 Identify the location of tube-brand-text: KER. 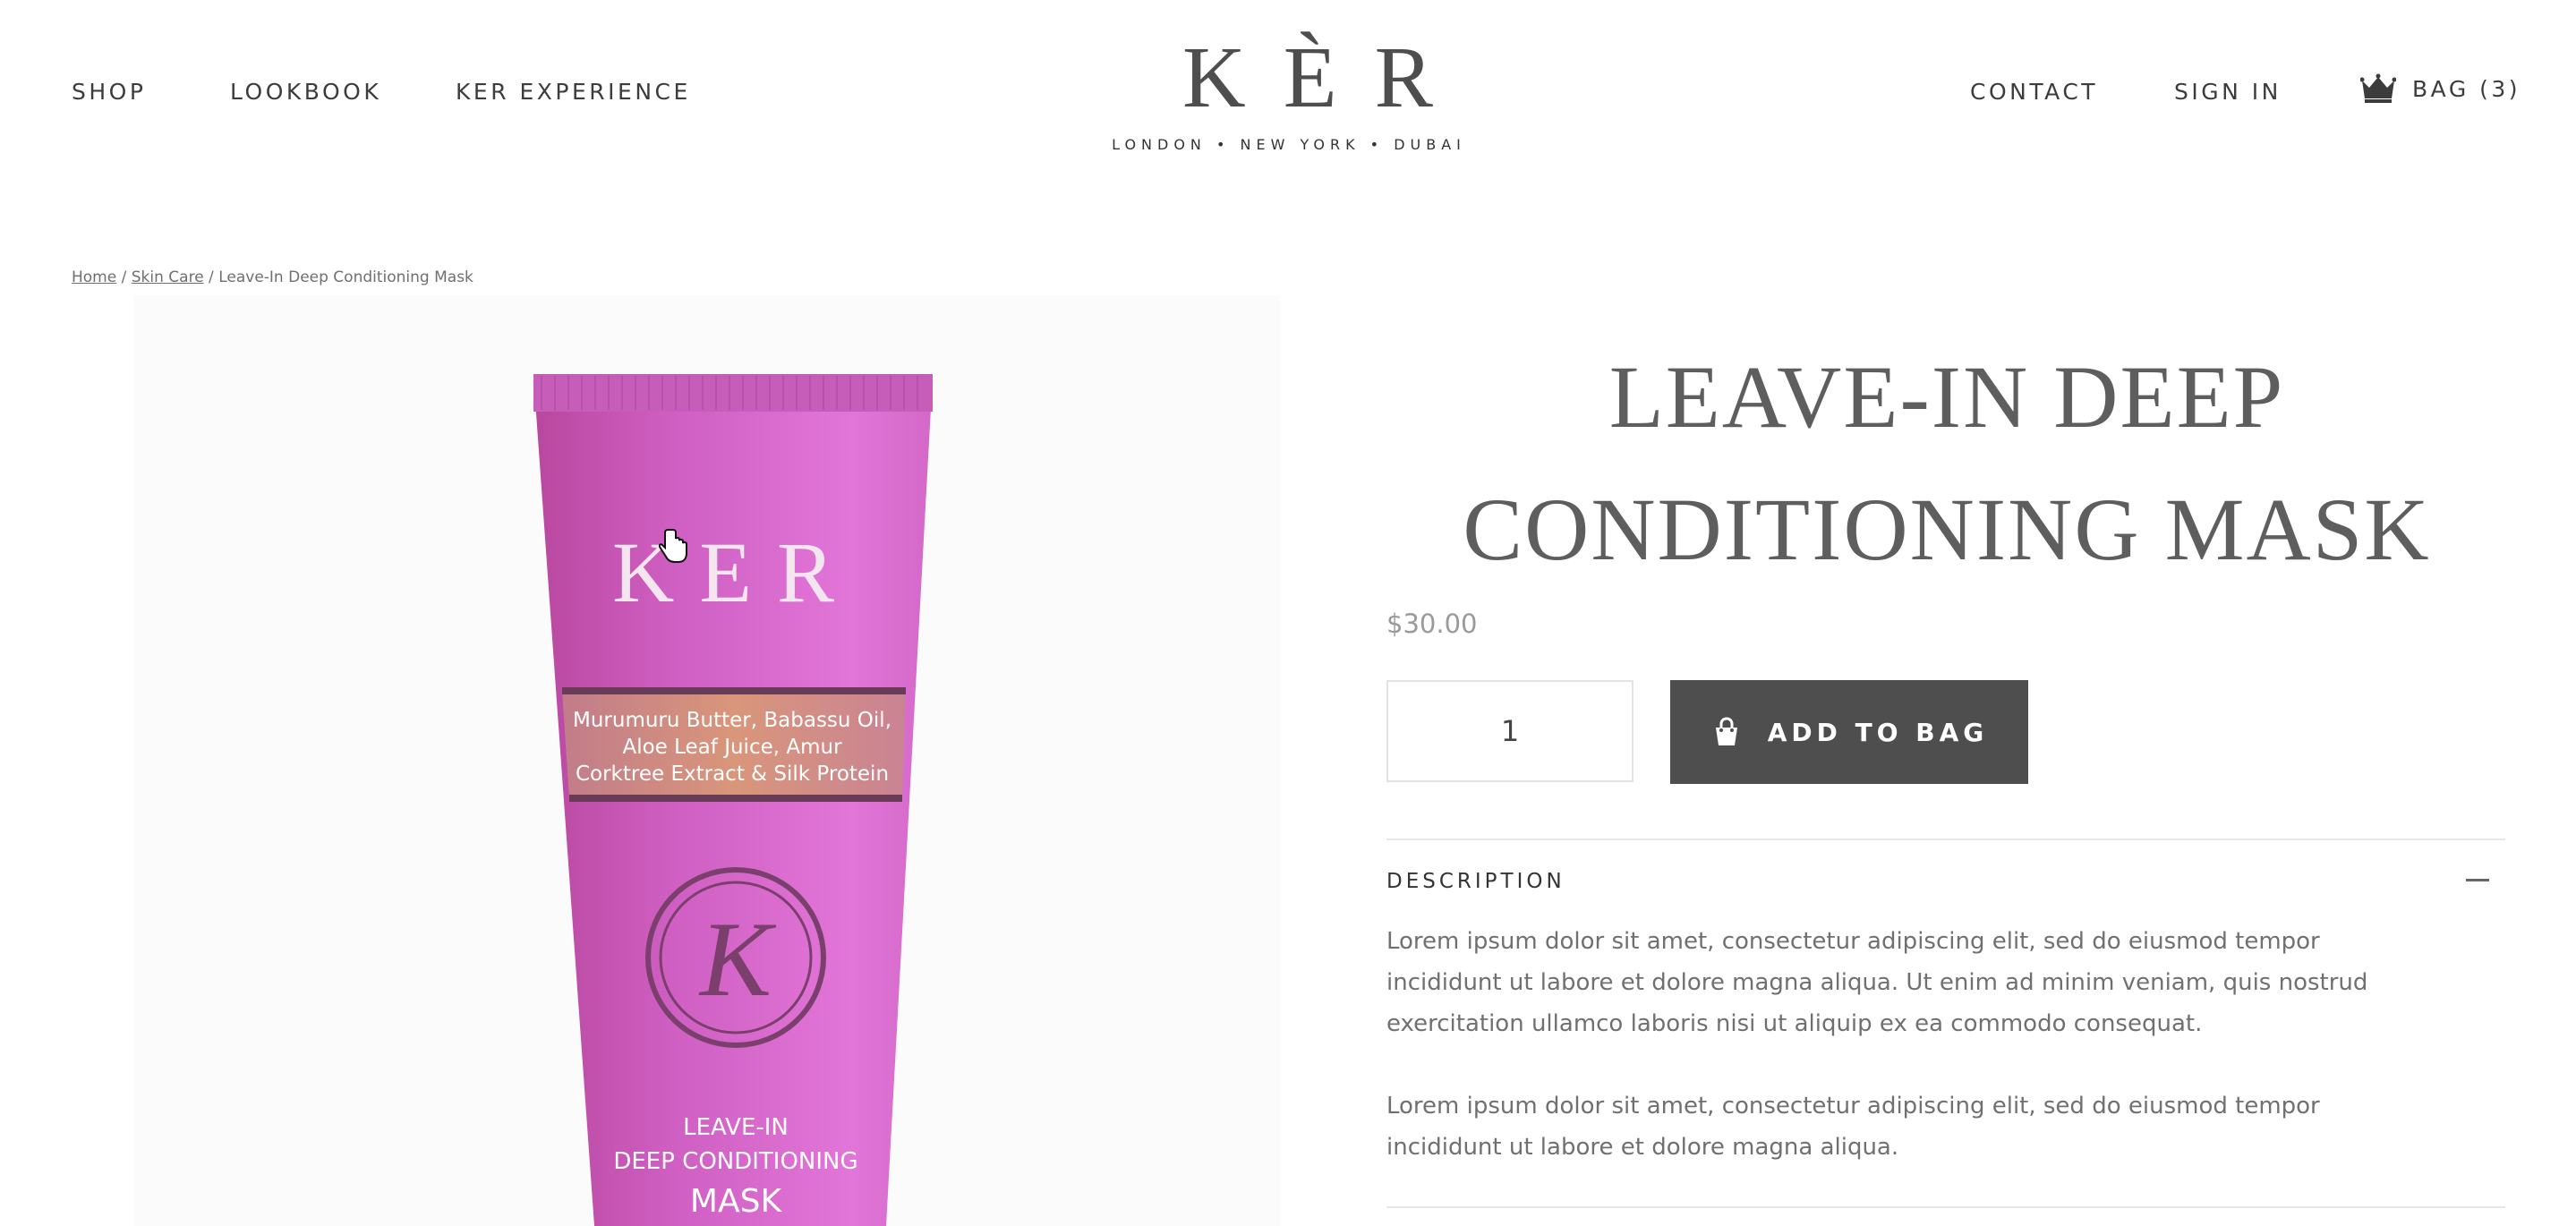
(735, 572).